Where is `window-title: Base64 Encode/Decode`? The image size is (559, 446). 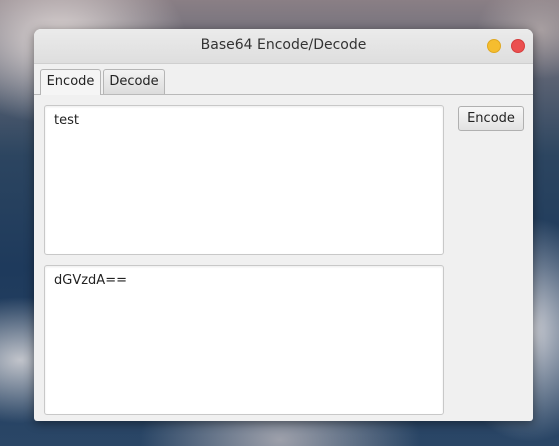
window-title: Base64 Encode/Decode is located at coordinates (283, 45).